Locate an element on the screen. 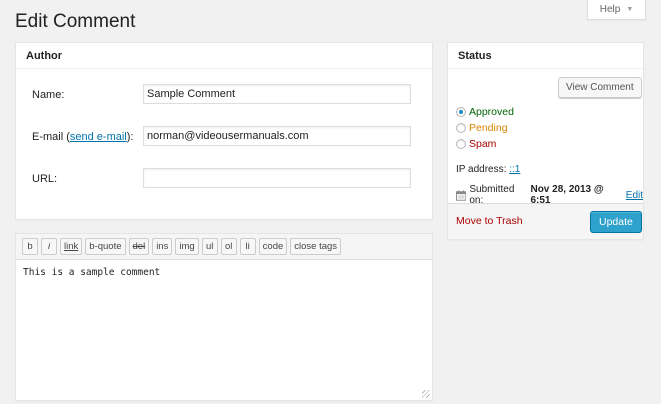 Image resolution: width=661 pixels, height=404 pixels. resize-grip-icon is located at coordinates (426, 394).